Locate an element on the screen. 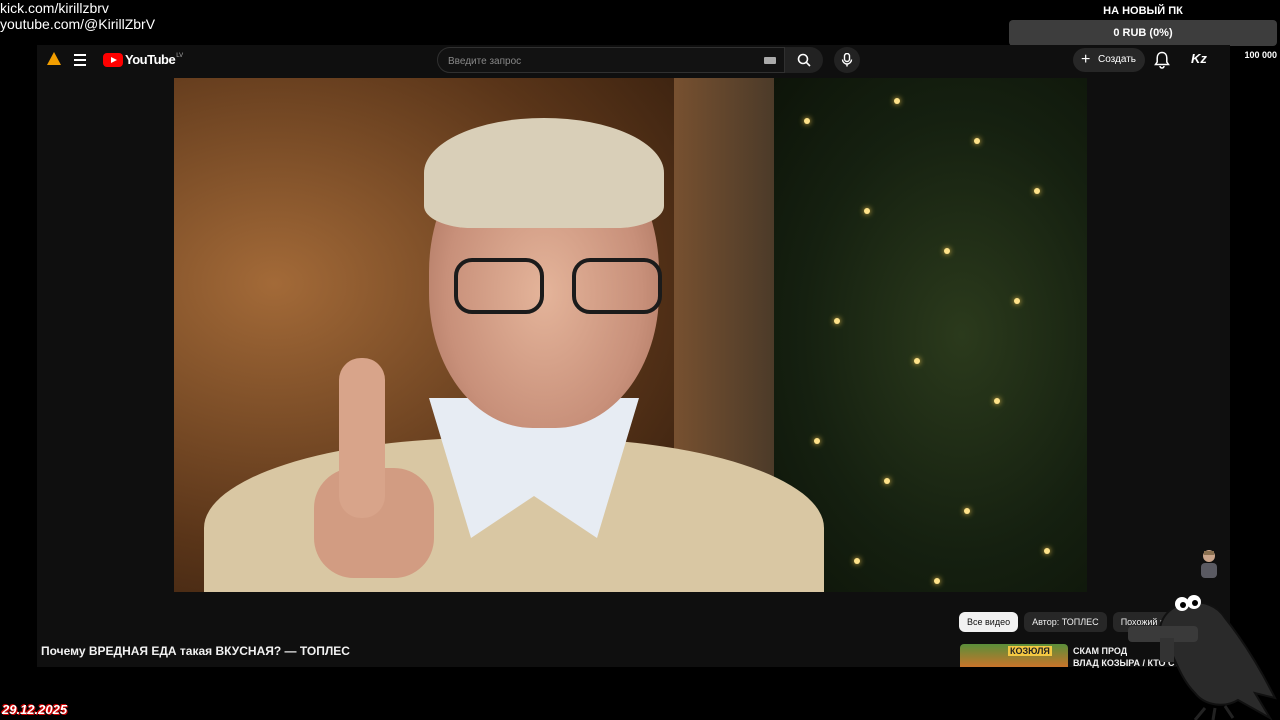 The image size is (1280, 720). goal-value: 0 RUB (0%) is located at coordinates (1143, 33).